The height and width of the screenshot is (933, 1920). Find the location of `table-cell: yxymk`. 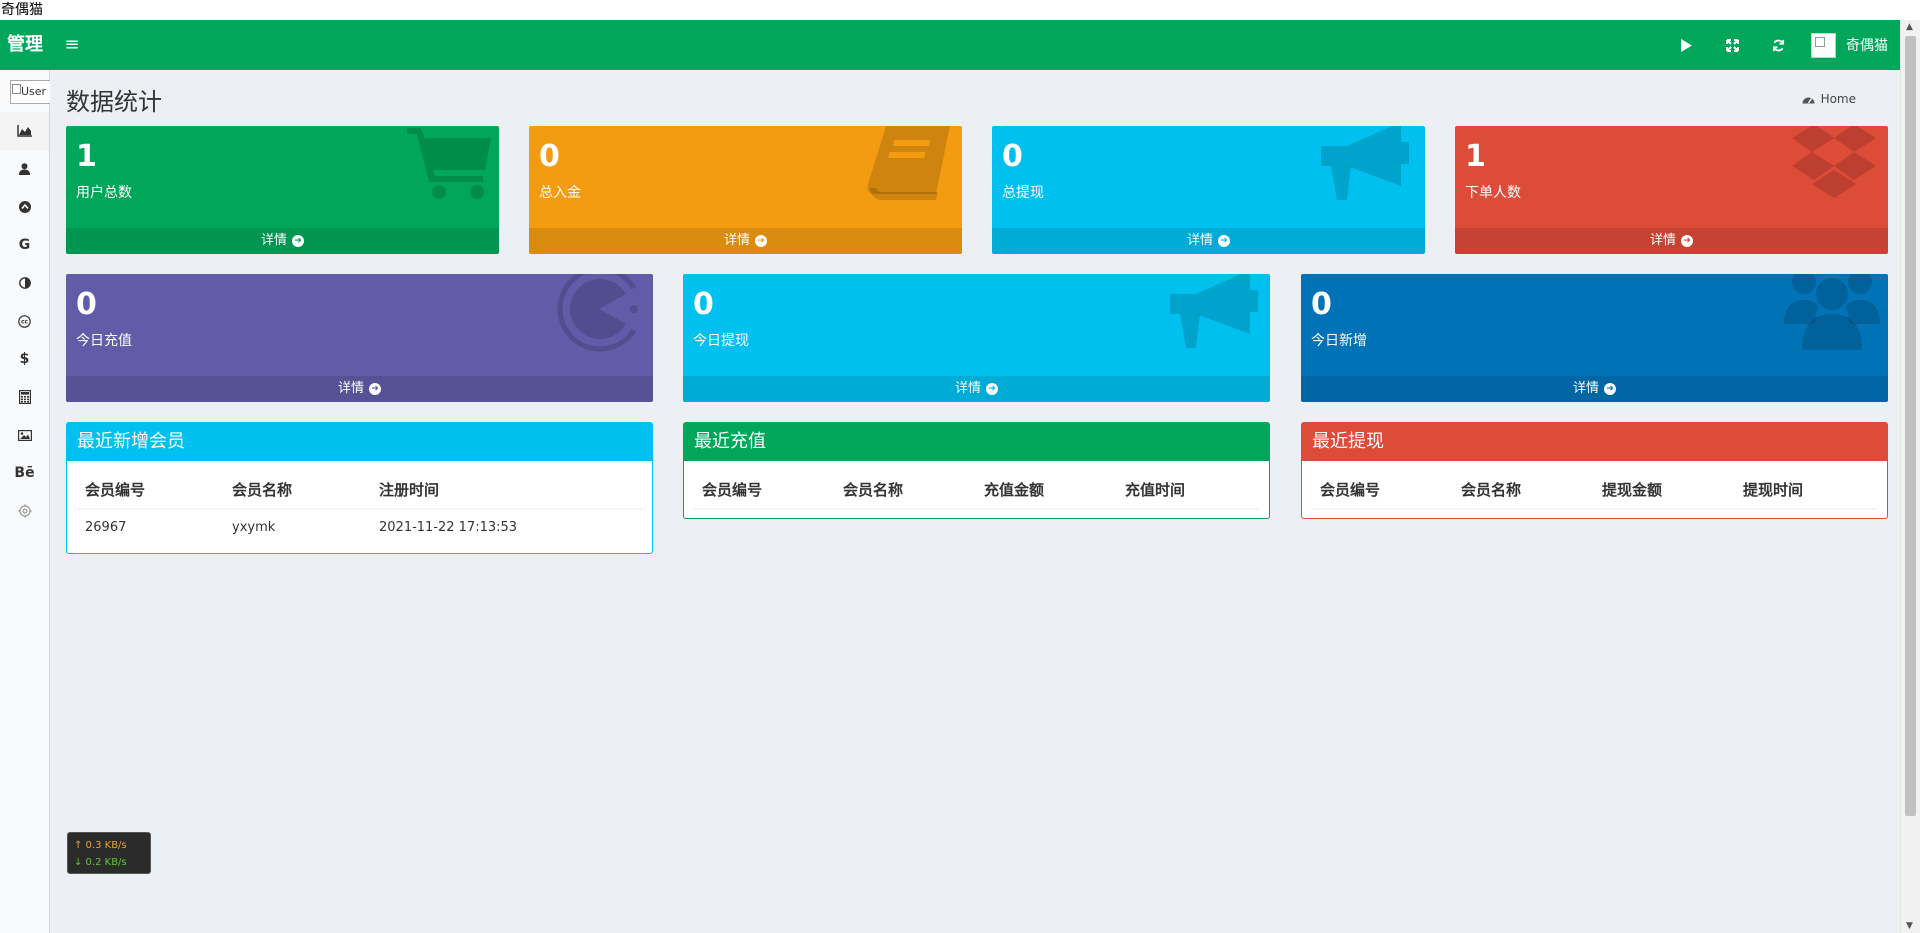

table-cell: yxymk is located at coordinates (297, 526).